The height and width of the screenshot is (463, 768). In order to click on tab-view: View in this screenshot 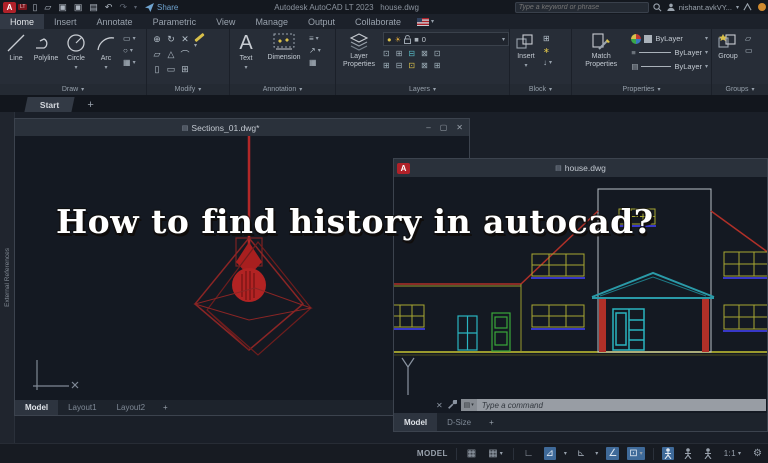, I will do `click(225, 21)`.